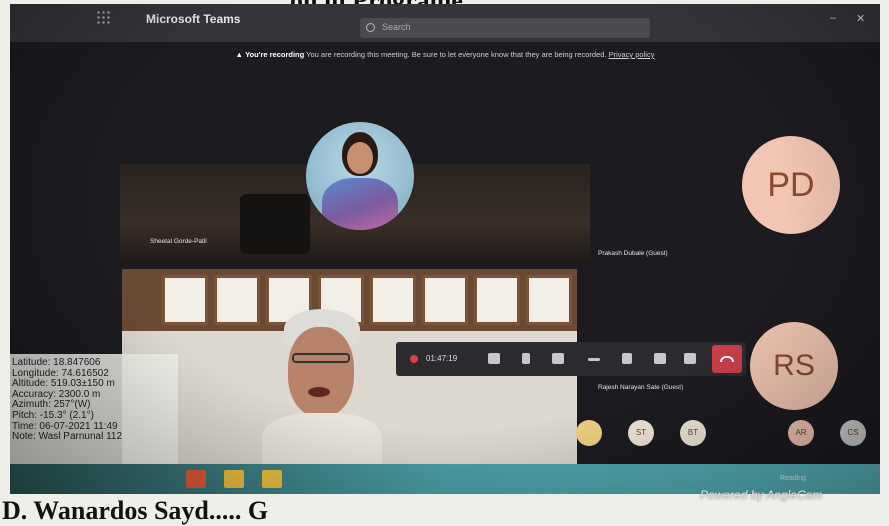 This screenshot has width=889, height=526. What do you see at coordinates (53, 415) in the screenshot?
I see `geotag-line: Pitch: -15.3° (2.1°)` at bounding box center [53, 415].